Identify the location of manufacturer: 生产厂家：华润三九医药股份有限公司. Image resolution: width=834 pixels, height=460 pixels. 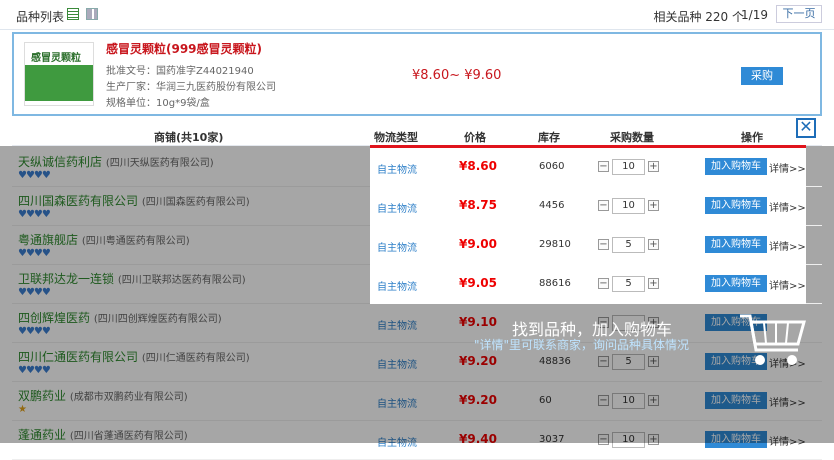
(191, 87).